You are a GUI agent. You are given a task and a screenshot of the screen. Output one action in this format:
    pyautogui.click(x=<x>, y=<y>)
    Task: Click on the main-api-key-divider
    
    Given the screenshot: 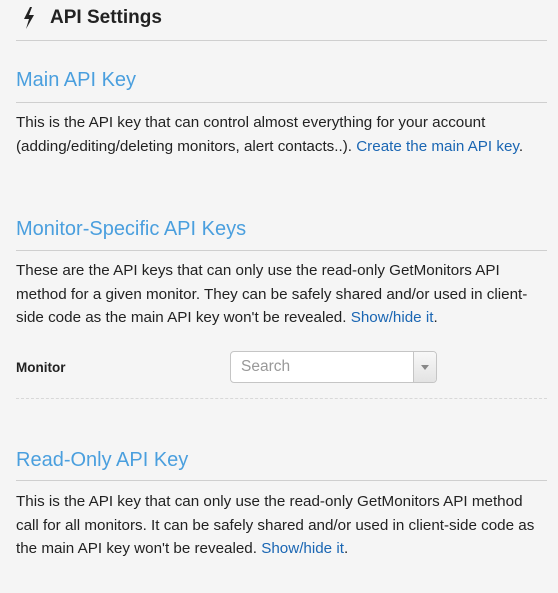 What is the action you would take?
    pyautogui.click(x=281, y=102)
    